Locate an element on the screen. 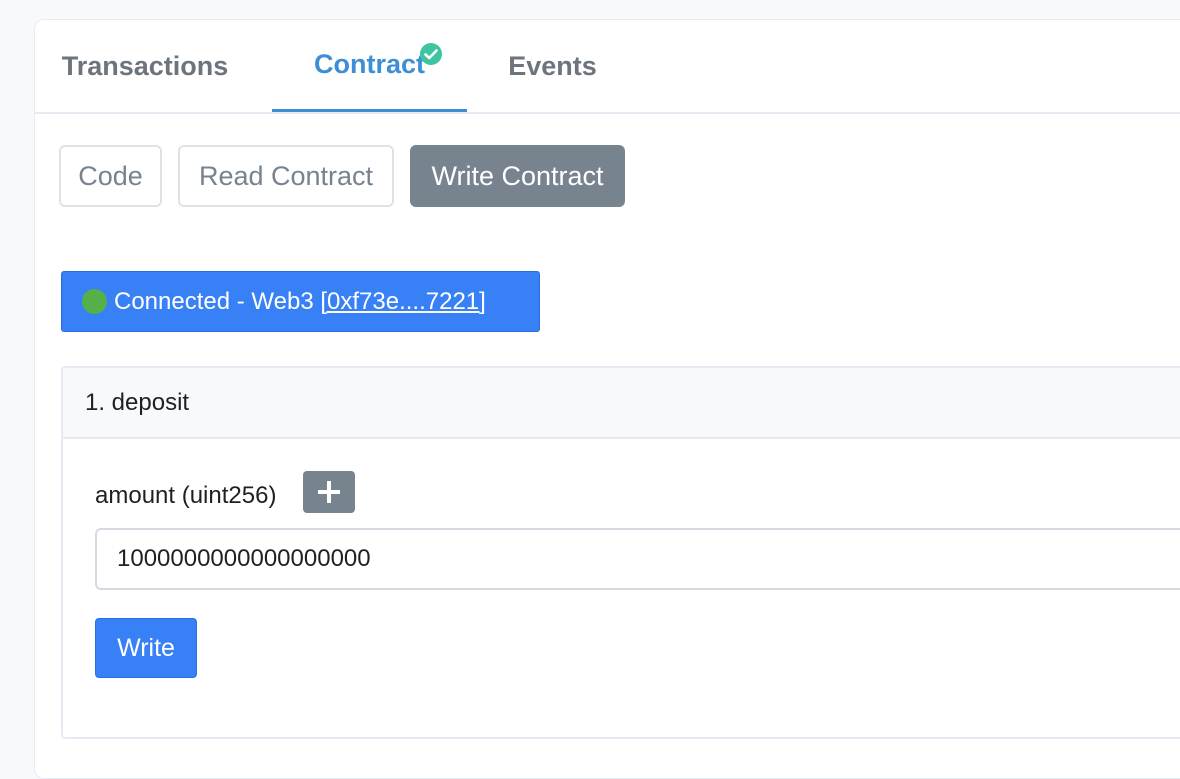 The image size is (1180, 779). write-contract-button: Write Contract is located at coordinates (517, 176).